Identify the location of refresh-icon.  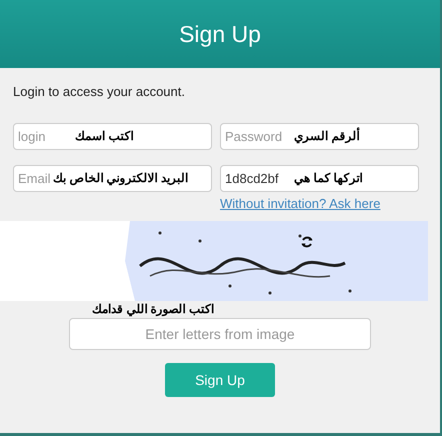
(307, 242).